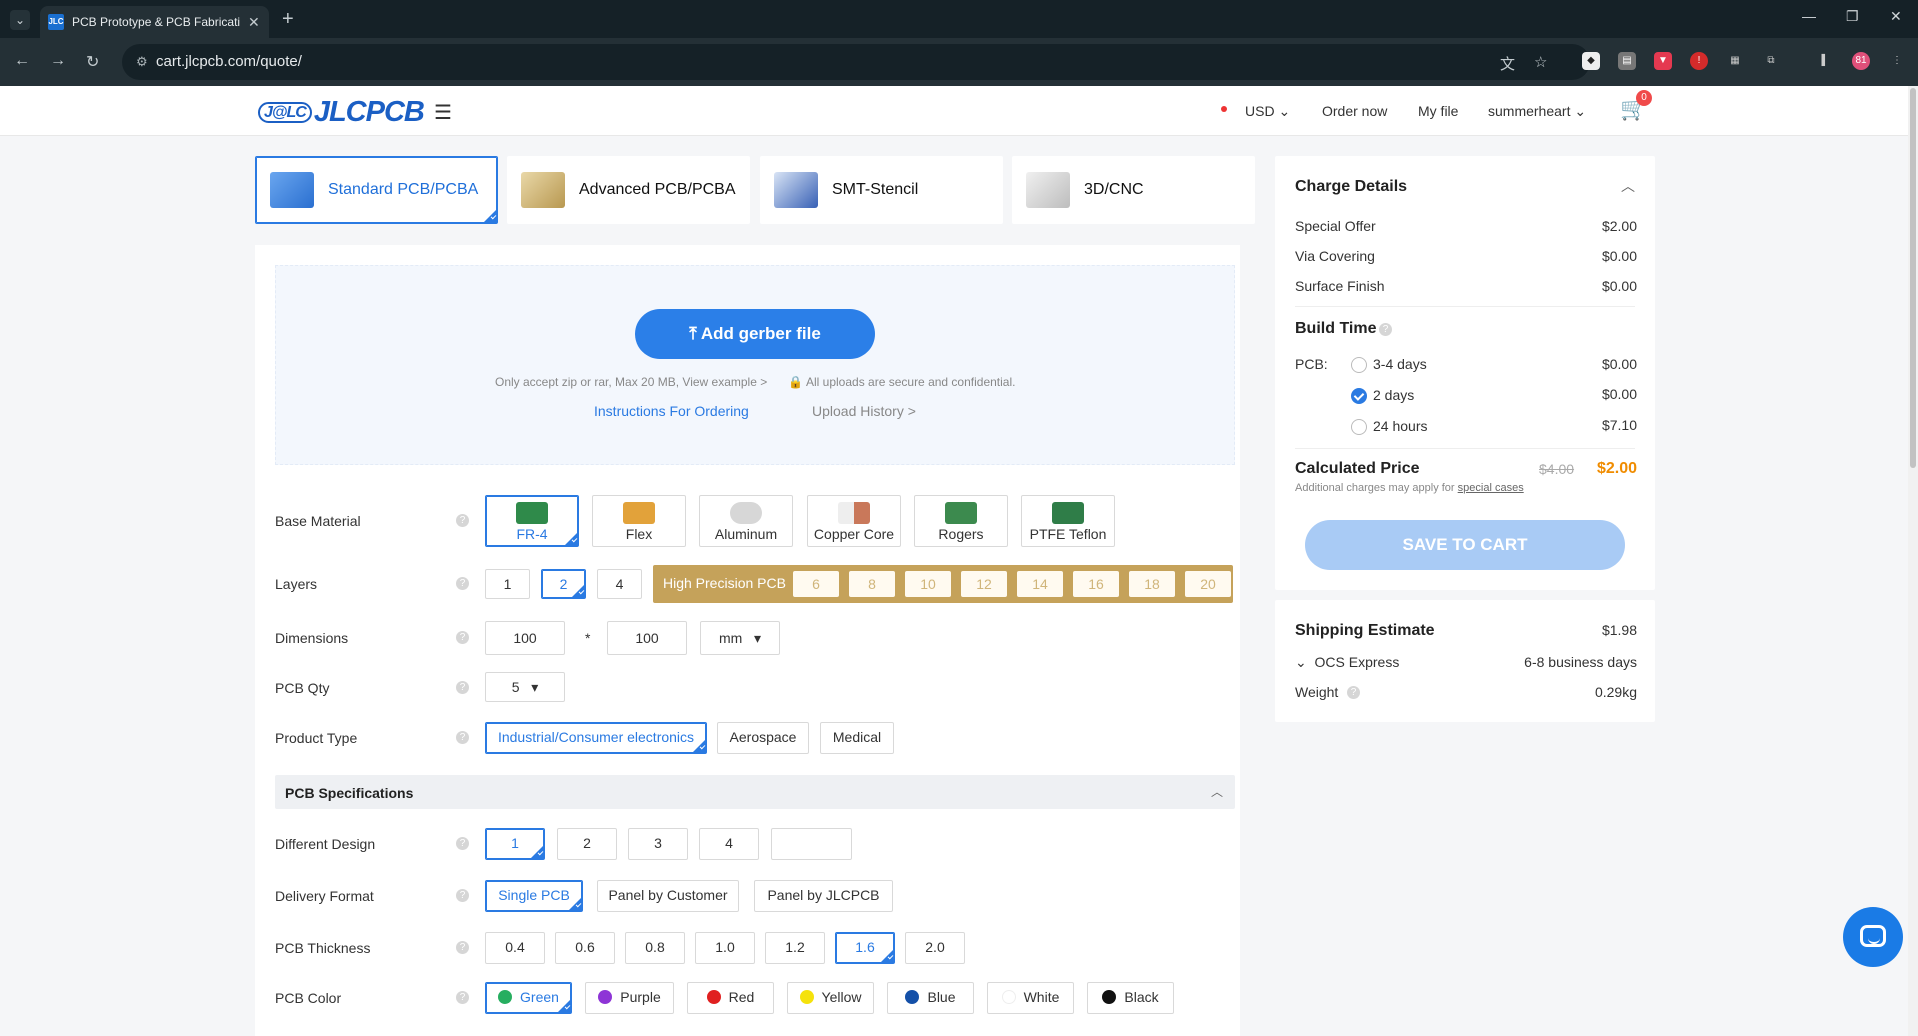 The image size is (1918, 1036). What do you see at coordinates (1628, 186) in the screenshot?
I see `chevron-up-icon: ︿` at bounding box center [1628, 186].